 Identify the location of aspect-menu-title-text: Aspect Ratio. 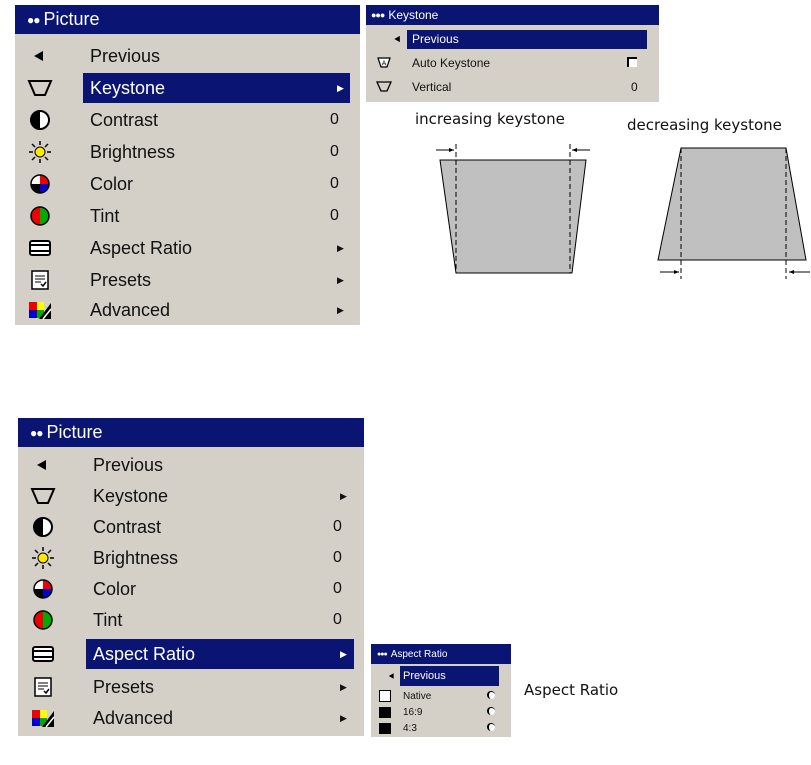
(419, 654).